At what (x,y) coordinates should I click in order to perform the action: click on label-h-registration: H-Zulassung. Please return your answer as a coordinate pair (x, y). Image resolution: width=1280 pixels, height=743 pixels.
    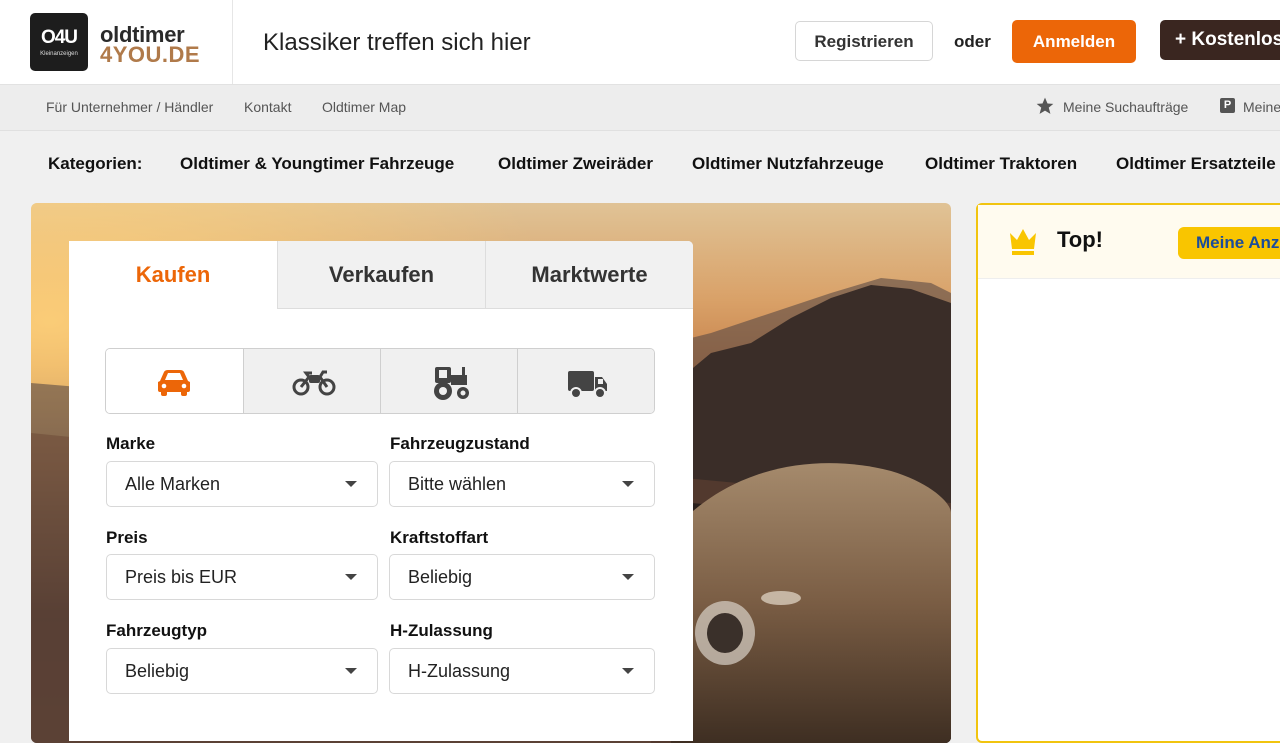
    Looking at the image, I should click on (441, 630).